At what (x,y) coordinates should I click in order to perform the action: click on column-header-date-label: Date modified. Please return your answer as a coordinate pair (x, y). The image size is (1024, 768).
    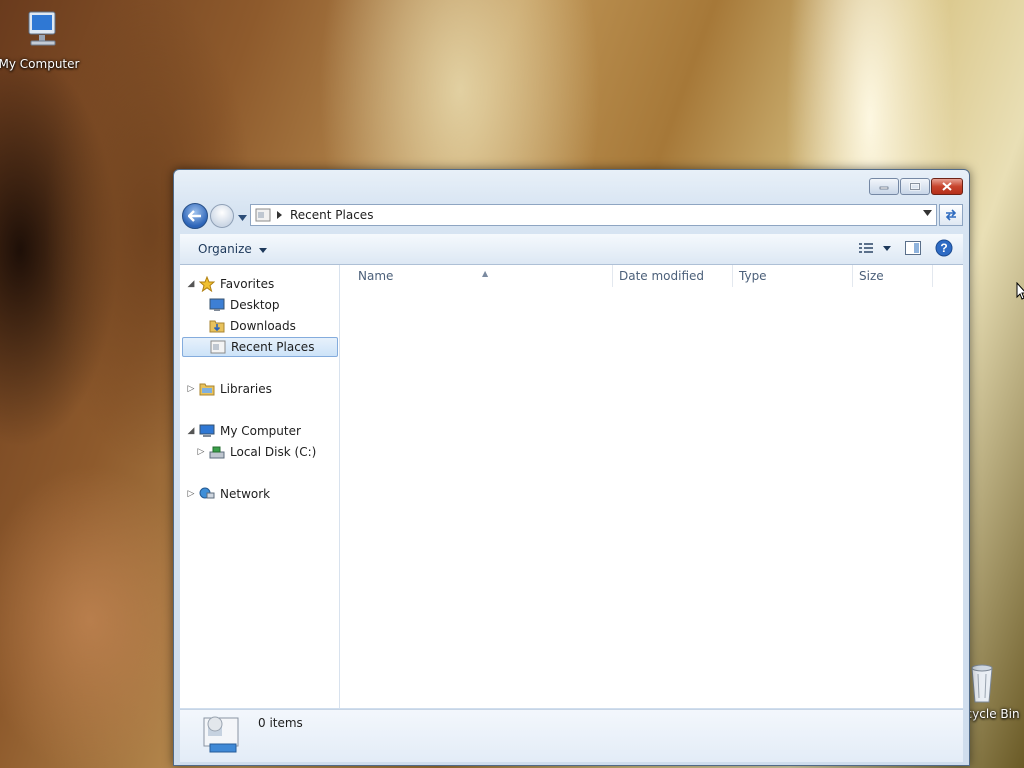
    Looking at the image, I should click on (662, 276).